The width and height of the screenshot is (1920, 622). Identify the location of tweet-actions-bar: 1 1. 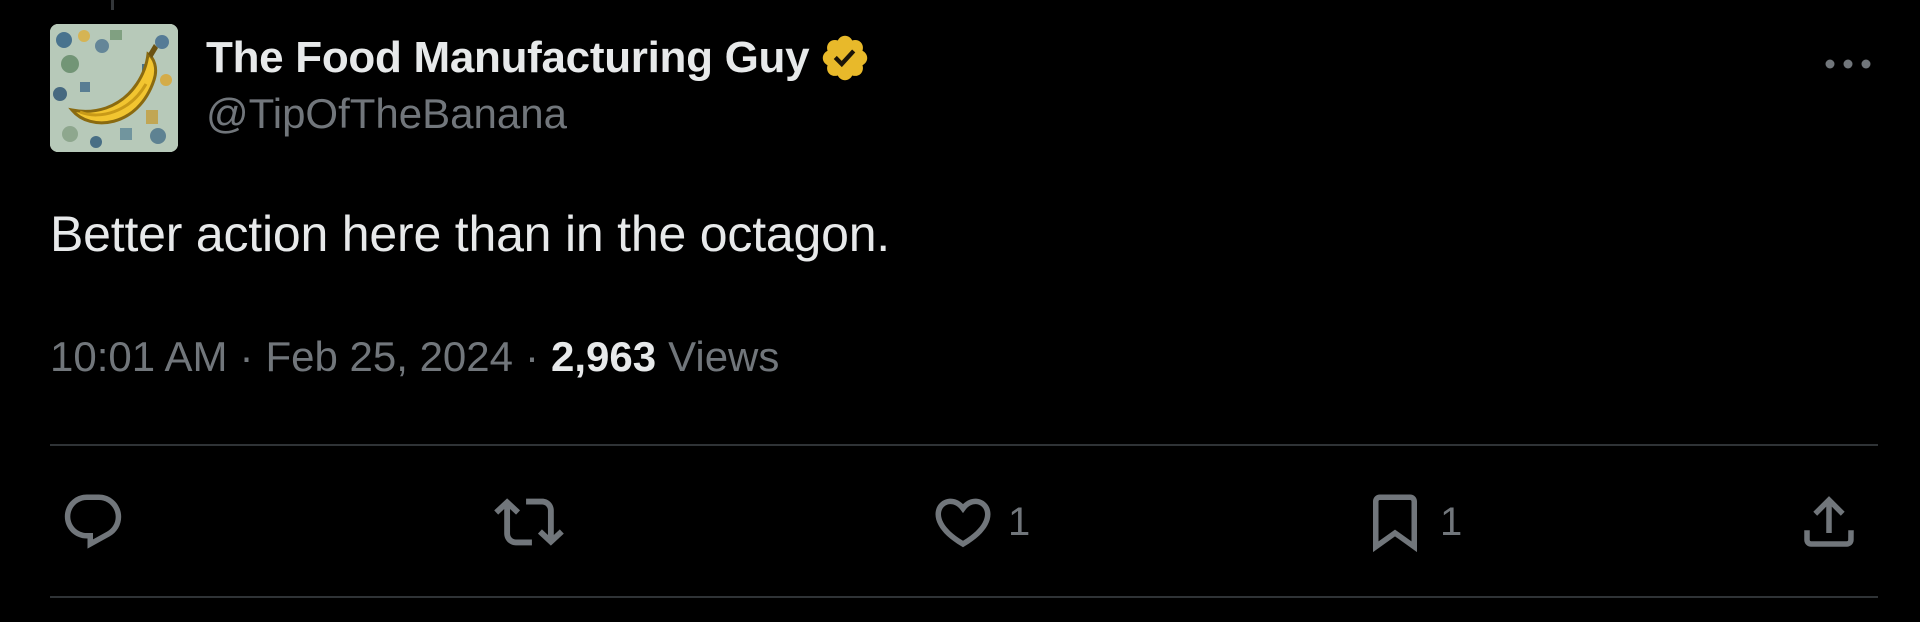
(964, 522).